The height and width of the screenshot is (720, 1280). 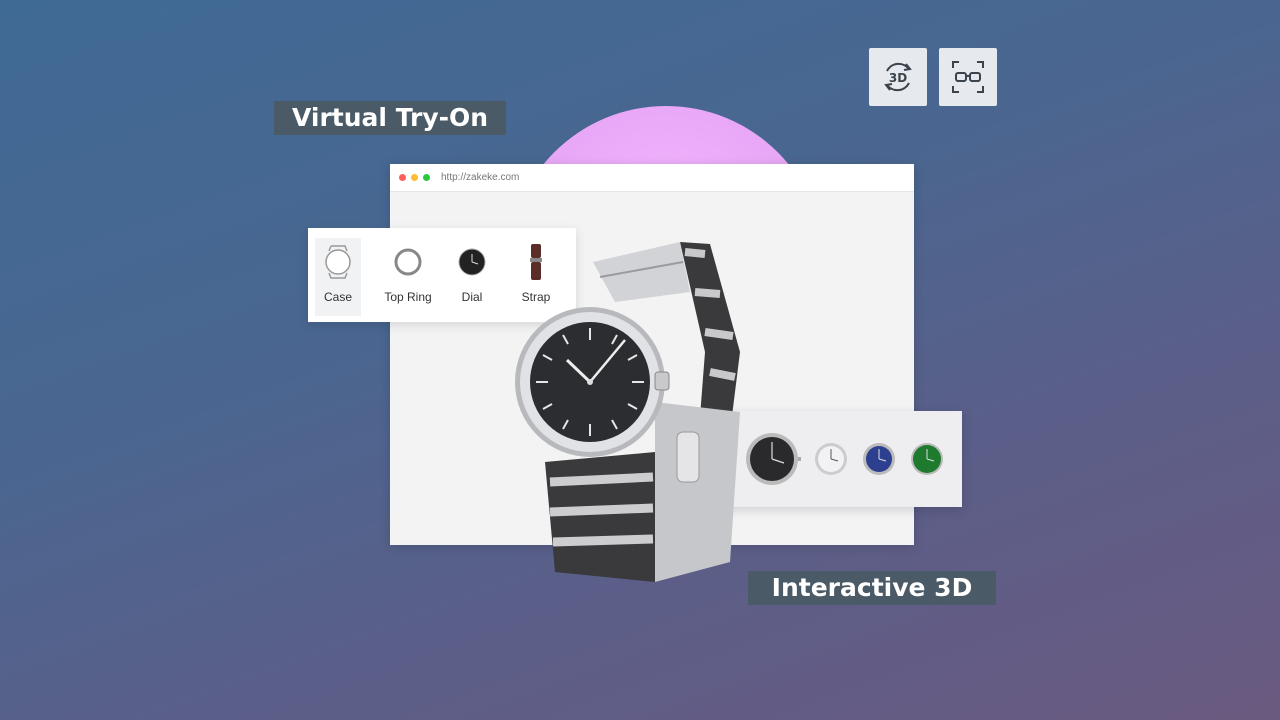 What do you see at coordinates (337, 297) in the screenshot?
I see `part-label: Case` at bounding box center [337, 297].